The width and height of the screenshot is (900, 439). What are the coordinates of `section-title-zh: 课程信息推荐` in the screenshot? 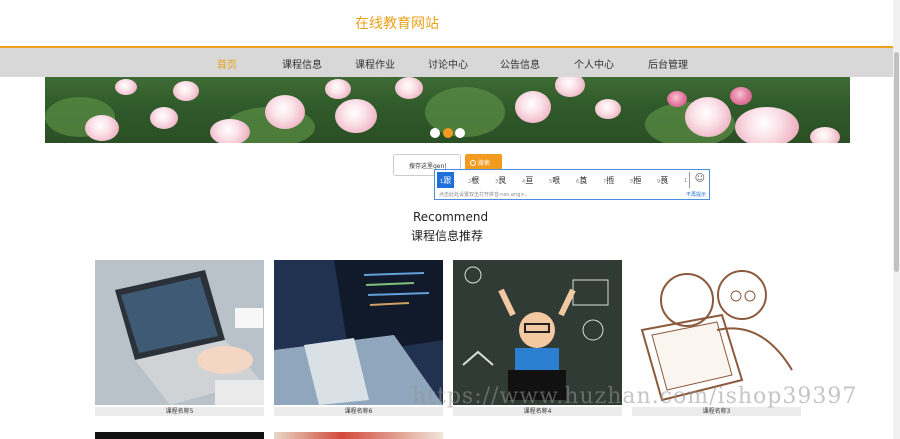 It's located at (447, 236).